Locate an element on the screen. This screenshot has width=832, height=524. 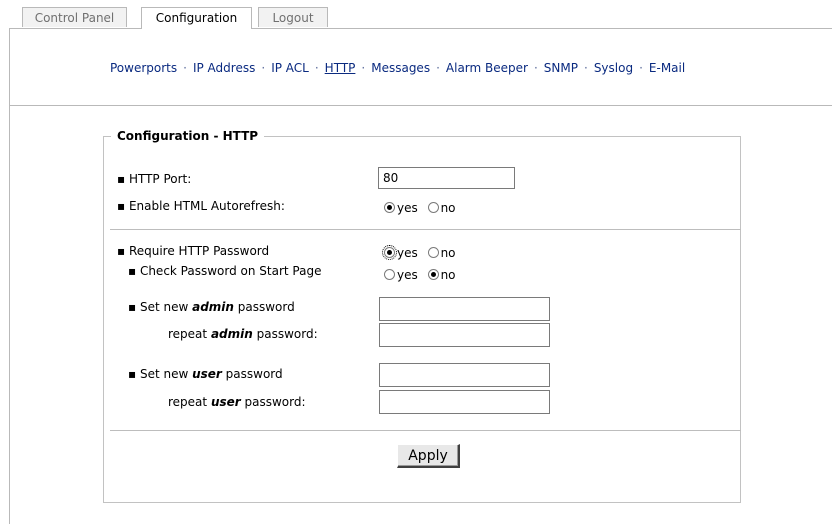
admin-password-repeat-label: repeat admin password: is located at coordinates (243, 334).